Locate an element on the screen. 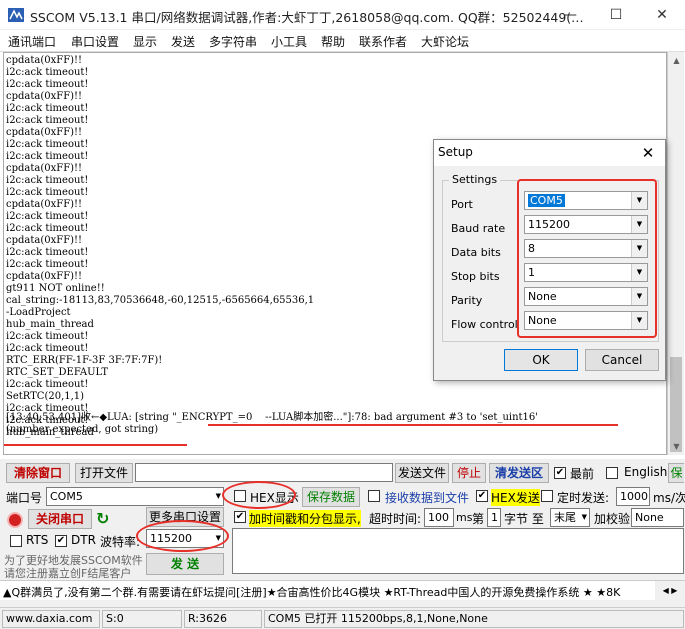 This screenshot has width=685, height=629. website-link: www.daxia.com is located at coordinates (51, 619).